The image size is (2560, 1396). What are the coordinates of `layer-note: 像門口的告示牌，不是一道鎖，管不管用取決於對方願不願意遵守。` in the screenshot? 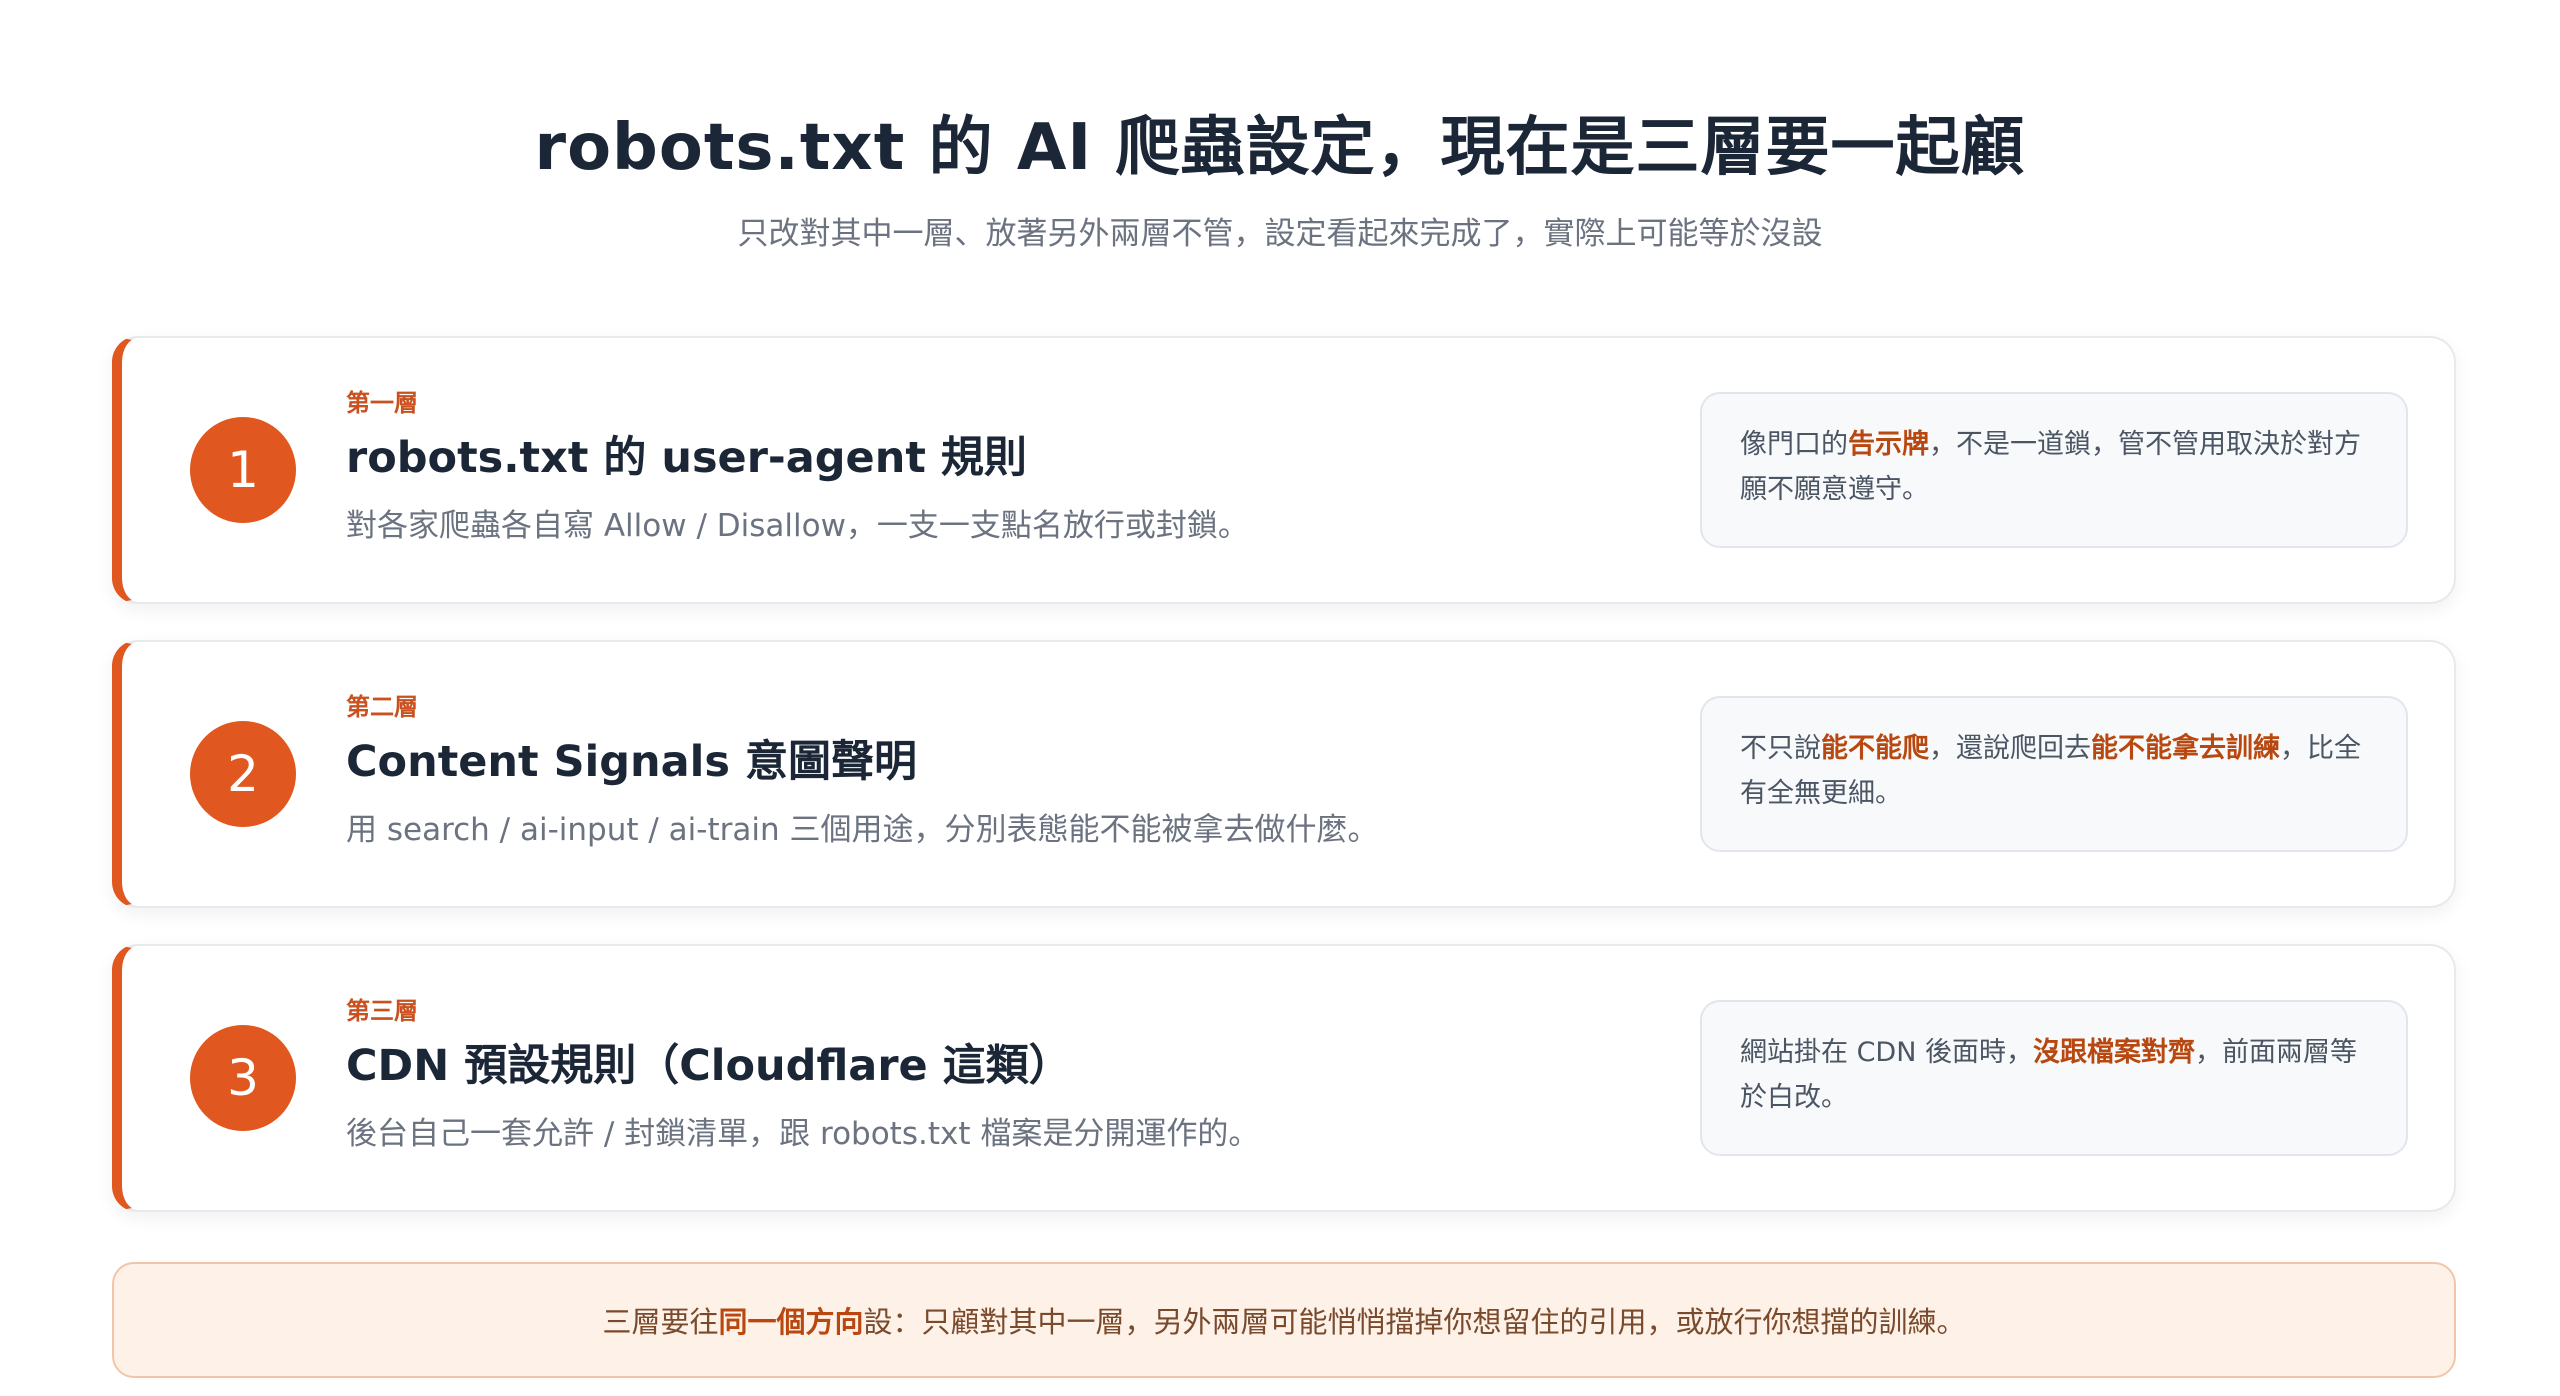 It's located at (2054, 470).